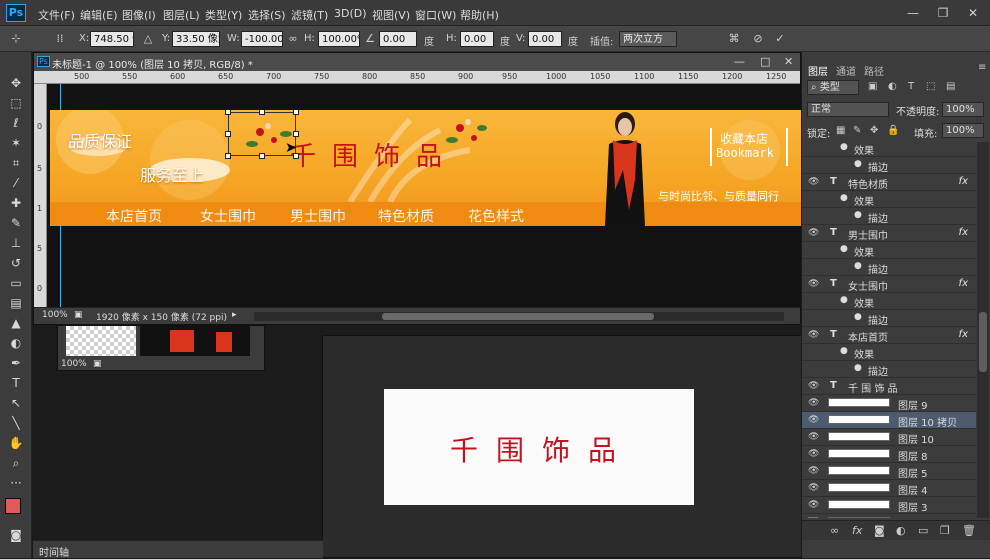  Describe the element at coordinates (56, 15) in the screenshot. I see `menu-file: 文件(F)` at that location.